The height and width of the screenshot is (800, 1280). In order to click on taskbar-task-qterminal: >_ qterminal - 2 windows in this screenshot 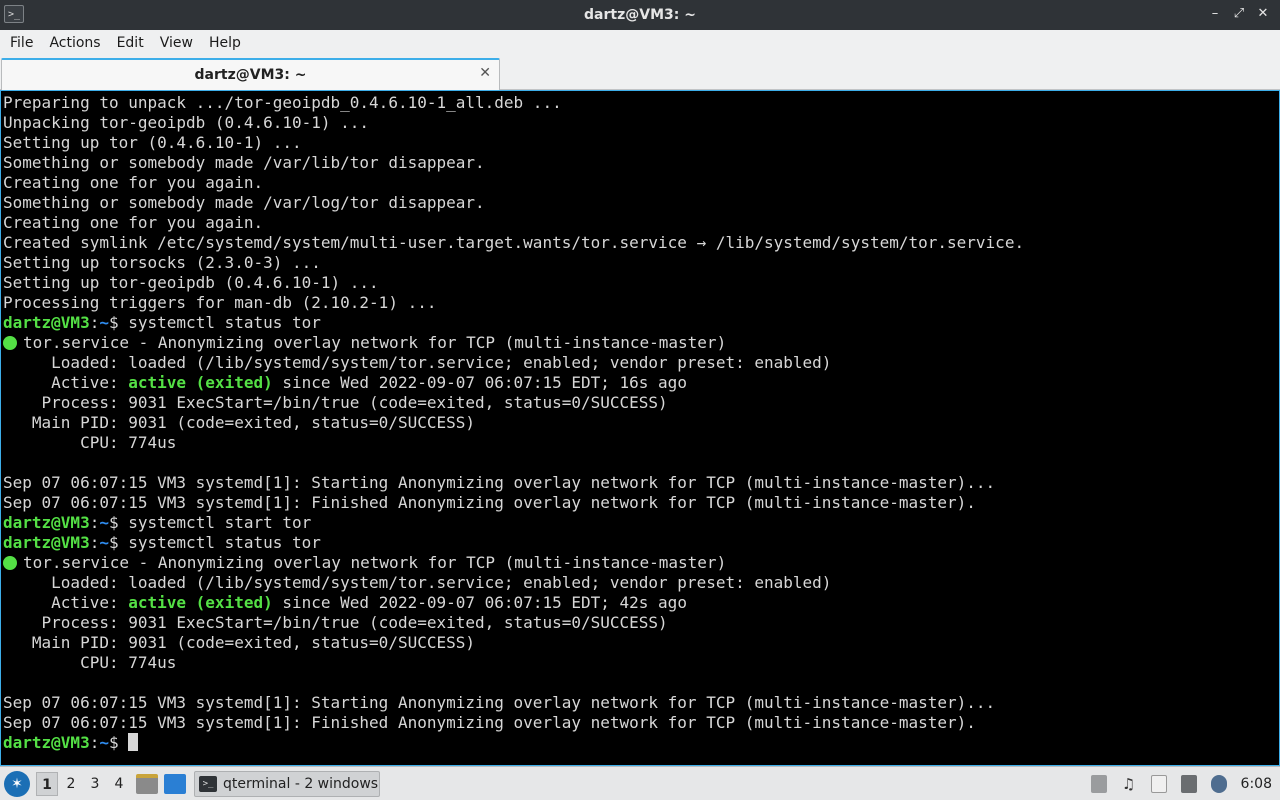, I will do `click(287, 783)`.